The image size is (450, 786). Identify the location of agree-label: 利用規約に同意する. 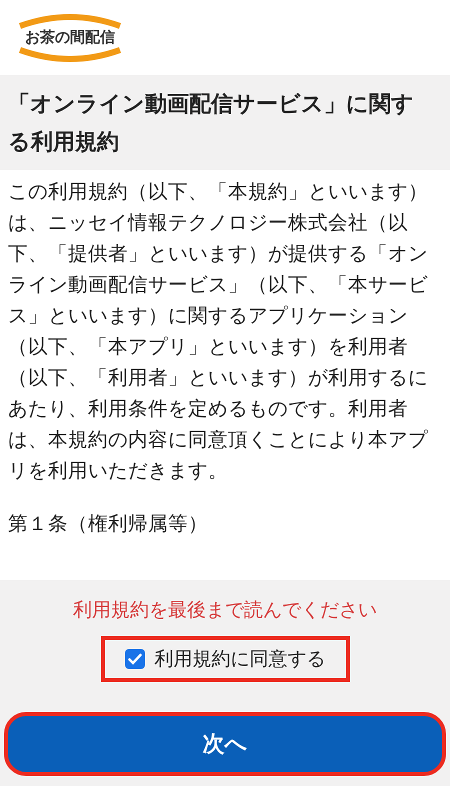
(240, 659).